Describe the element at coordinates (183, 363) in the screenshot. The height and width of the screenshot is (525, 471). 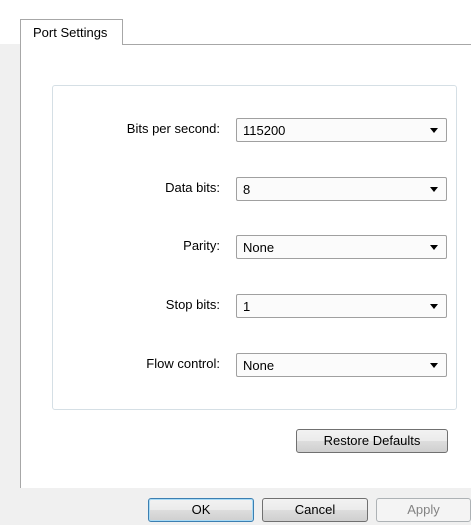
I see `flow-control-label: Flow control:` at that location.